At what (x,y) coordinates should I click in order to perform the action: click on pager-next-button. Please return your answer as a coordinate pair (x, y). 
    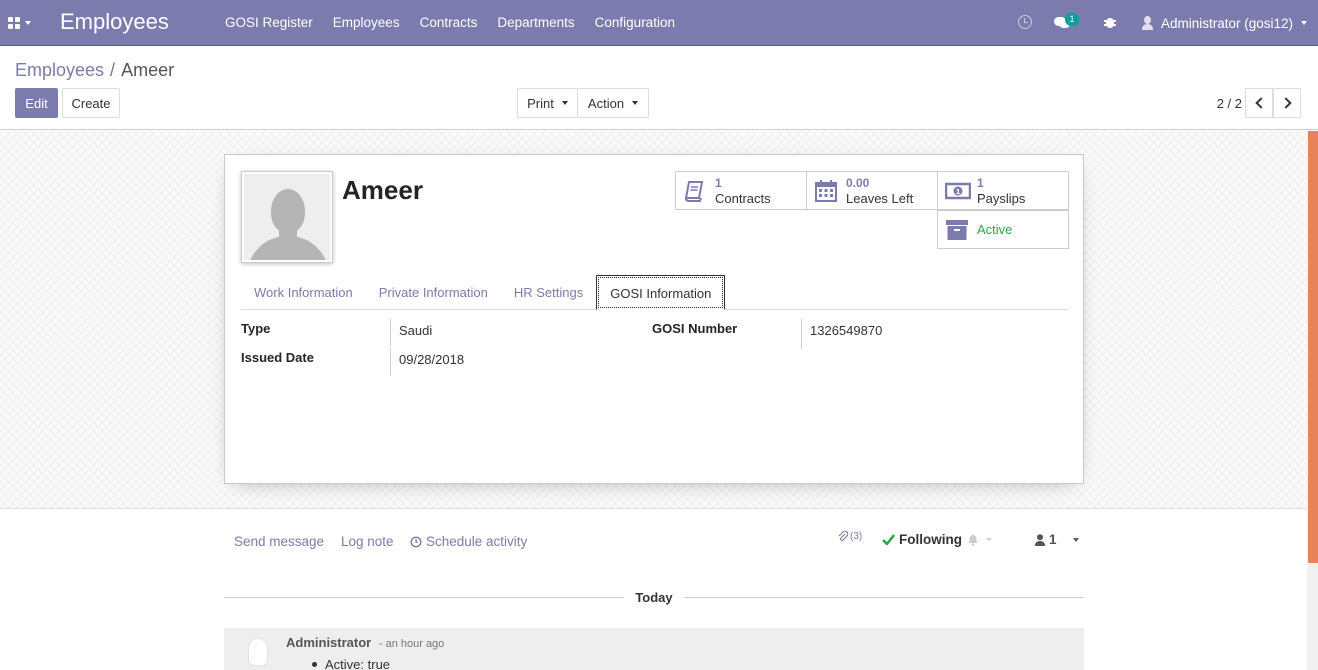
    Looking at the image, I should click on (1287, 103).